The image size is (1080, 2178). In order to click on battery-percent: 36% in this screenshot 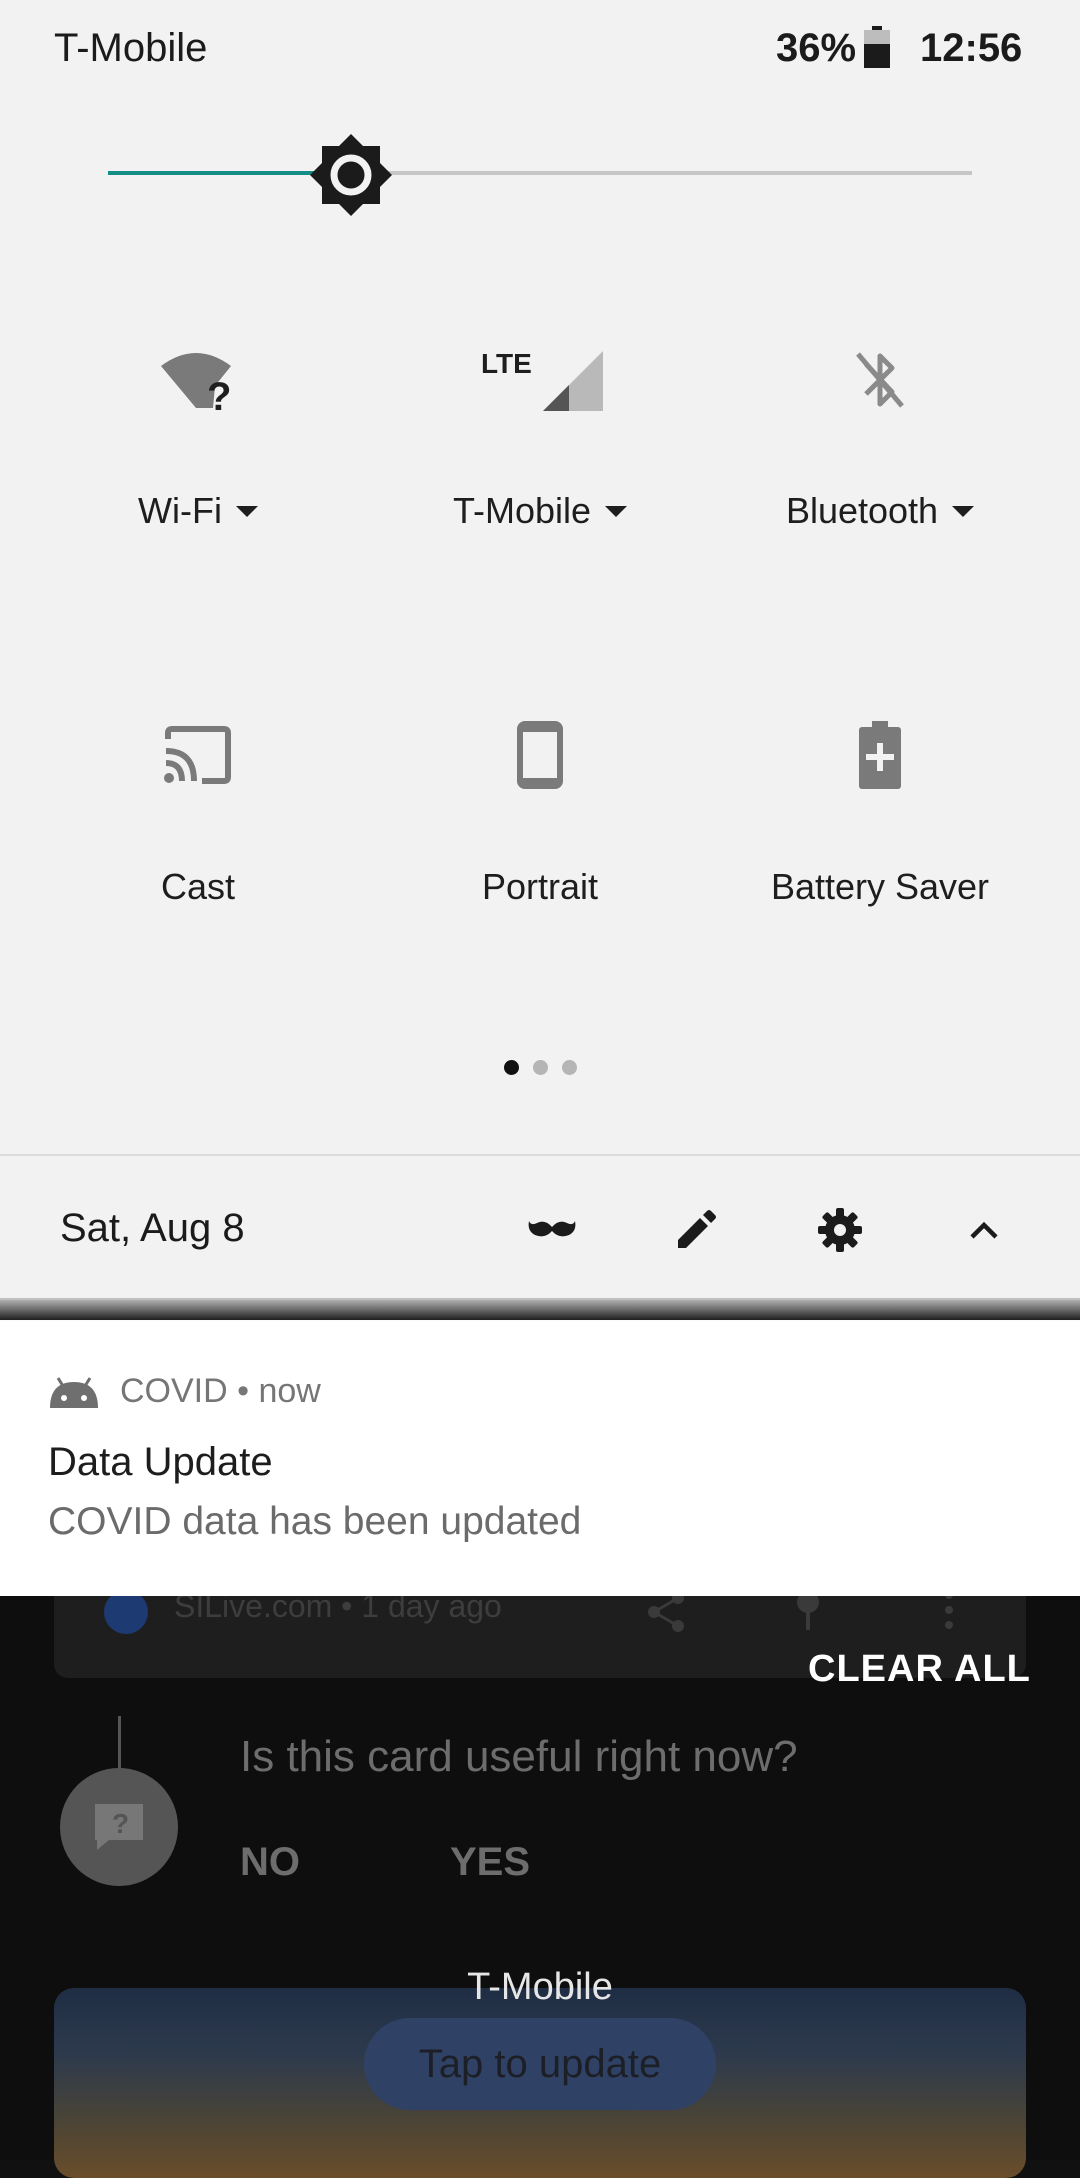, I will do `click(816, 48)`.